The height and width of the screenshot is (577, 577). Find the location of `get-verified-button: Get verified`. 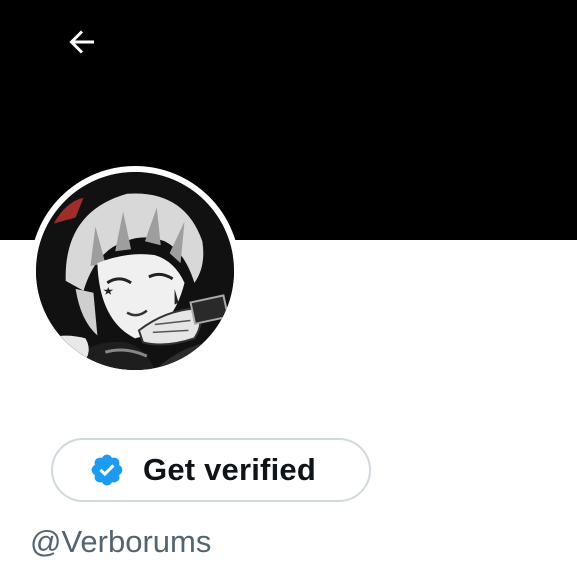

get-verified-button: Get verified is located at coordinates (211, 470).